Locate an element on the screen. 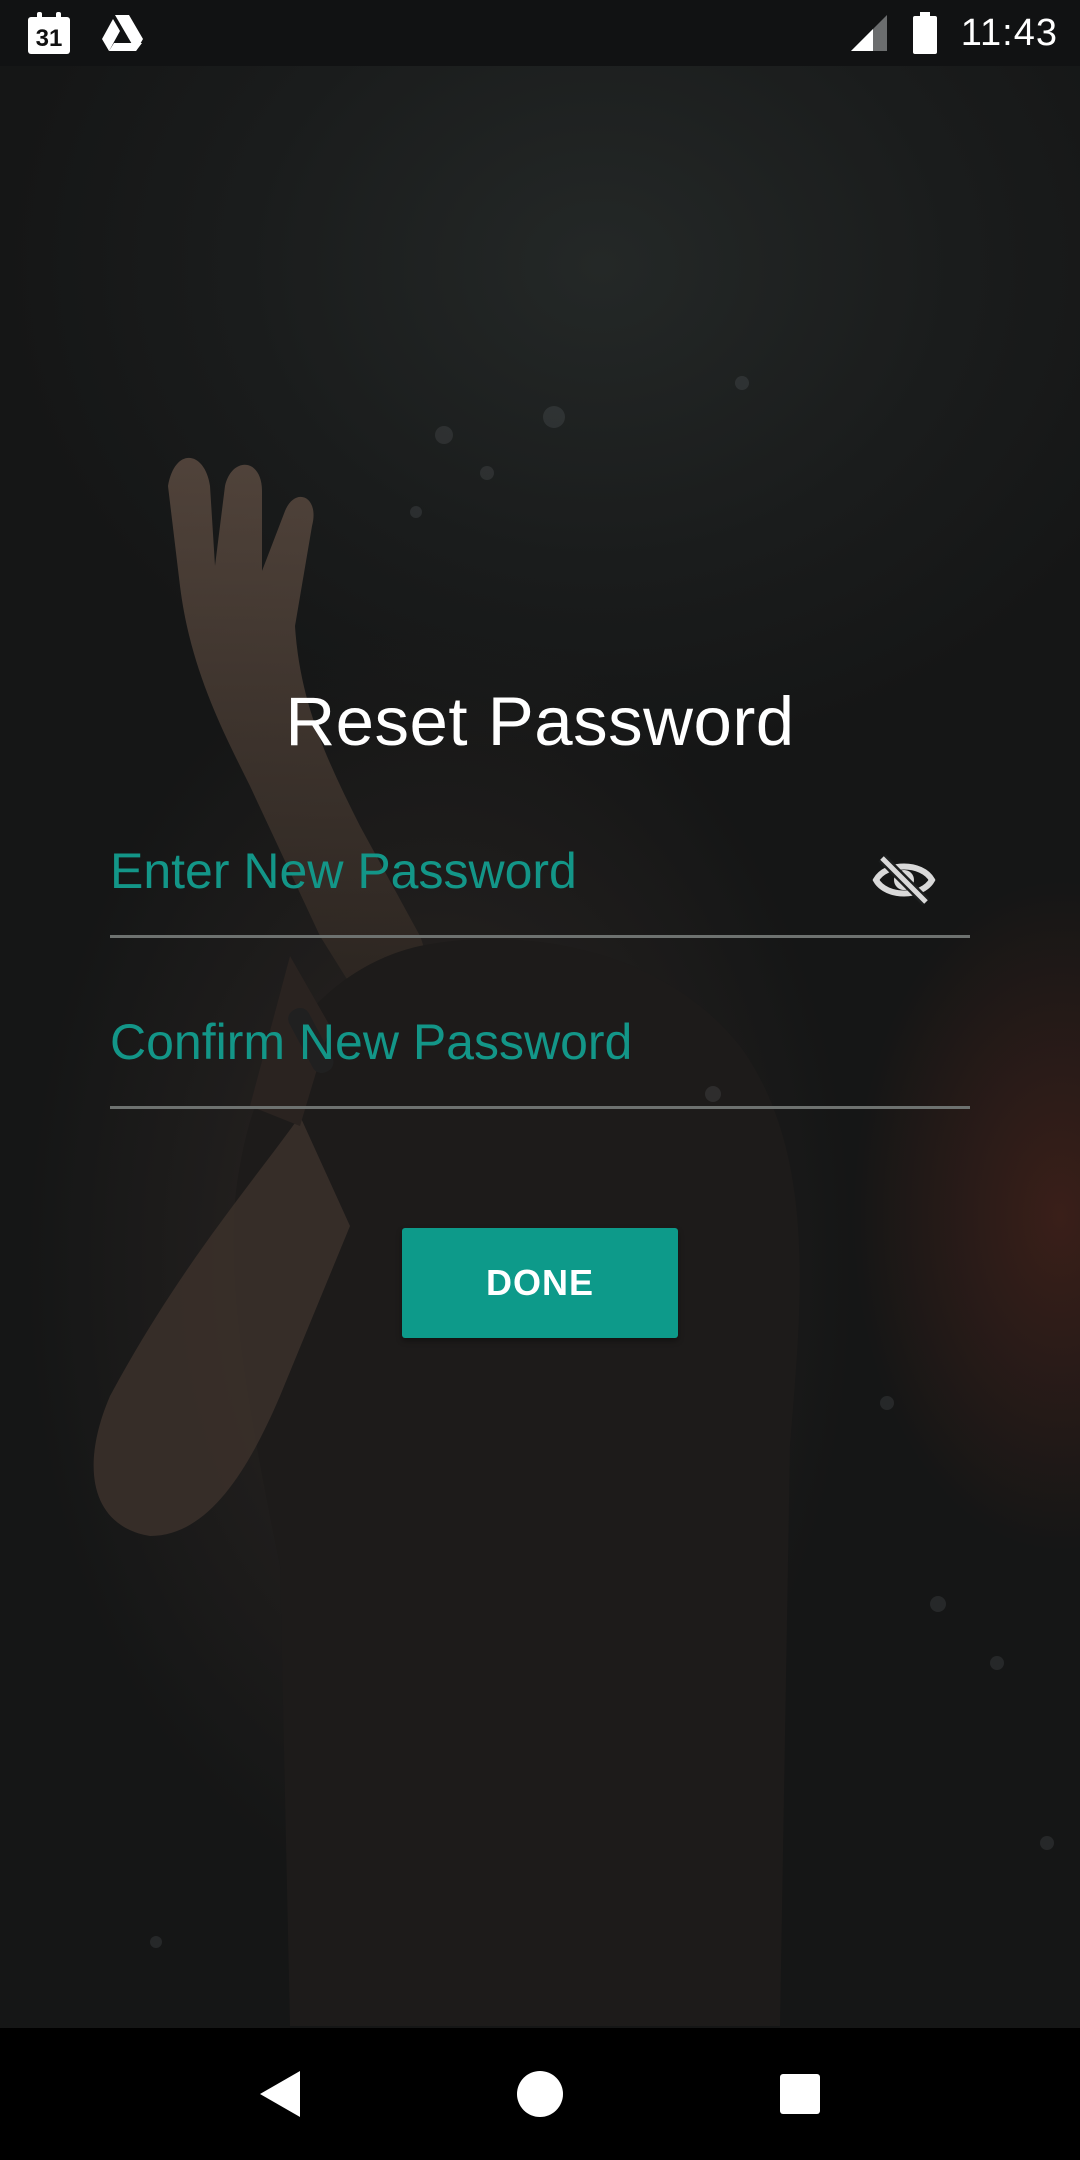 The height and width of the screenshot is (2160, 1080). new-password-input is located at coordinates (490, 876).